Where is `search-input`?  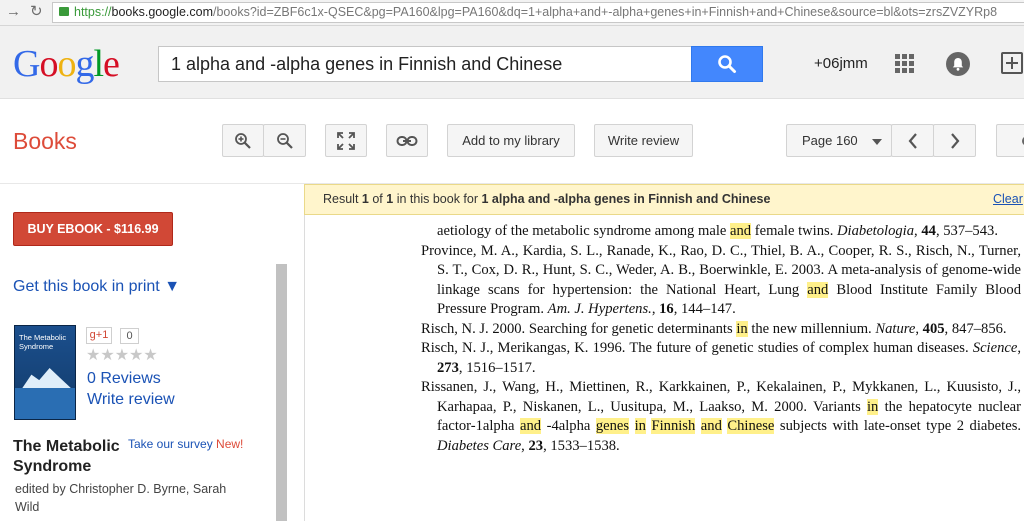
search-input is located at coordinates (425, 64).